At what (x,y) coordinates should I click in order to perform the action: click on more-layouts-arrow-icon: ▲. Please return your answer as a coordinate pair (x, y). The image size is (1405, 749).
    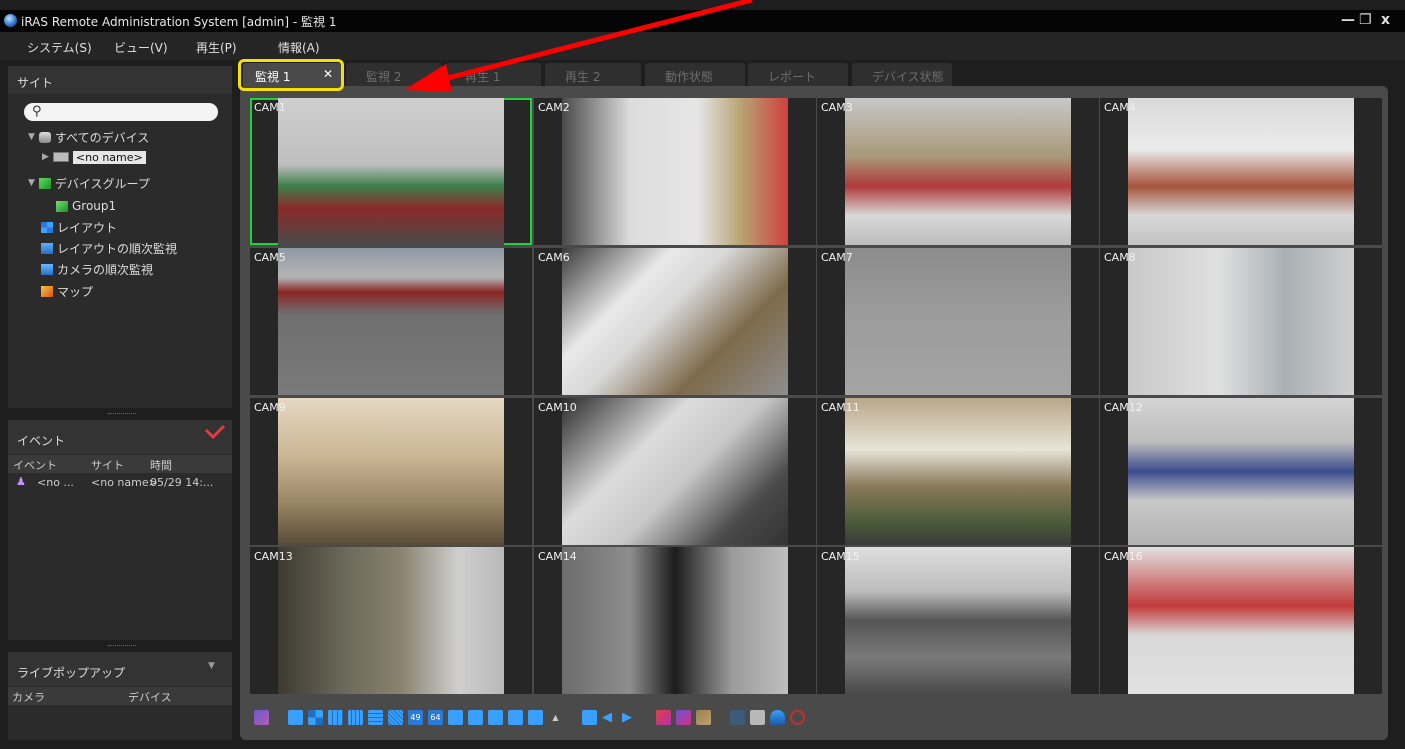
    Looking at the image, I should click on (555, 717).